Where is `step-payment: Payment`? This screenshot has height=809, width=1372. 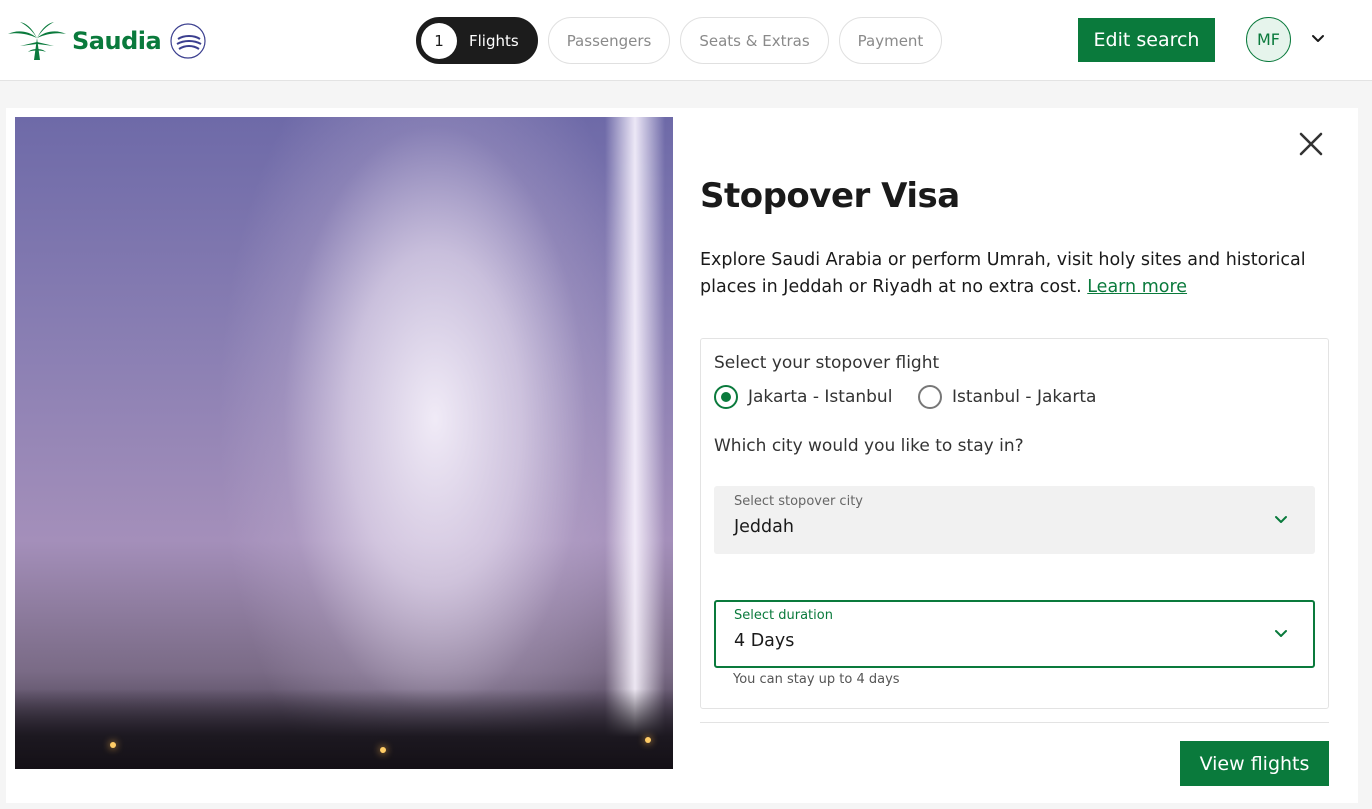 step-payment: Payment is located at coordinates (890, 40).